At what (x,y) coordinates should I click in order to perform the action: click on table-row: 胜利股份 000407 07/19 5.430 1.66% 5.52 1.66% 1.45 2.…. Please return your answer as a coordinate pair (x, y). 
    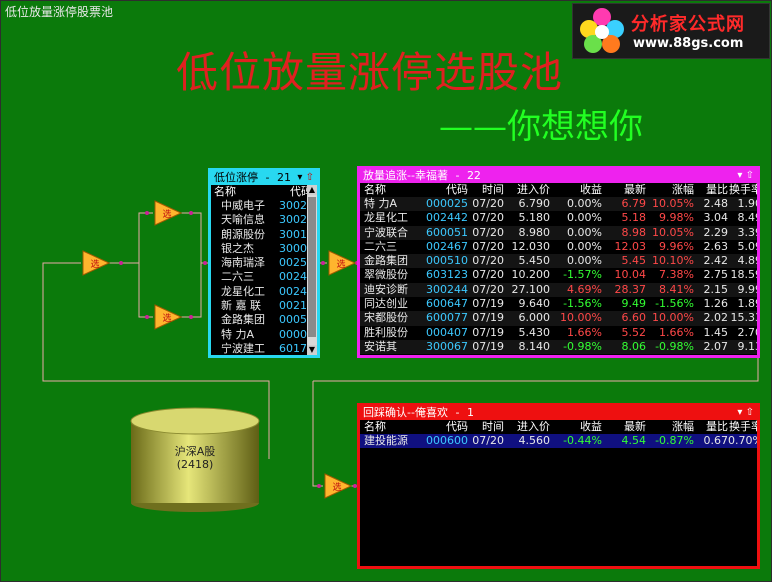
    Looking at the image, I should click on (558, 333).